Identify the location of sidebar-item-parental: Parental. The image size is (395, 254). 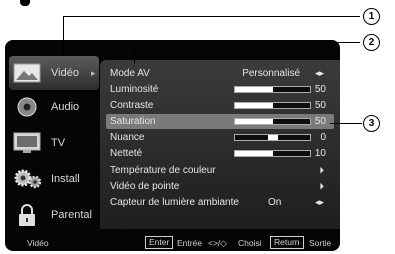
(54, 215).